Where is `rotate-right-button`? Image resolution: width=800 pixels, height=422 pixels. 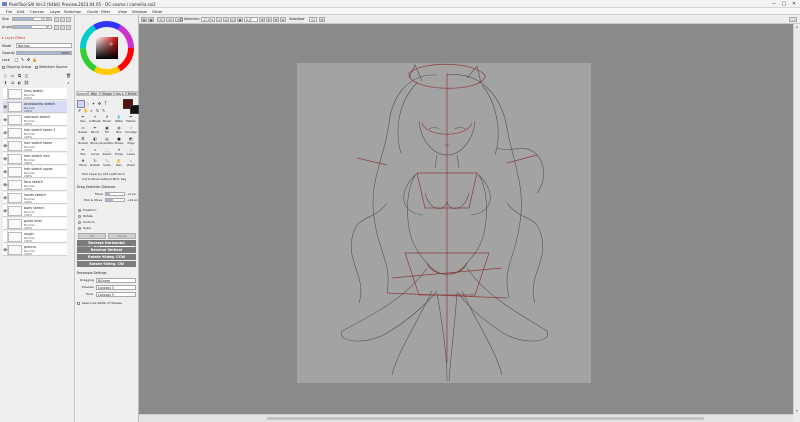 rotate-right-button is located at coordinates (62, 27).